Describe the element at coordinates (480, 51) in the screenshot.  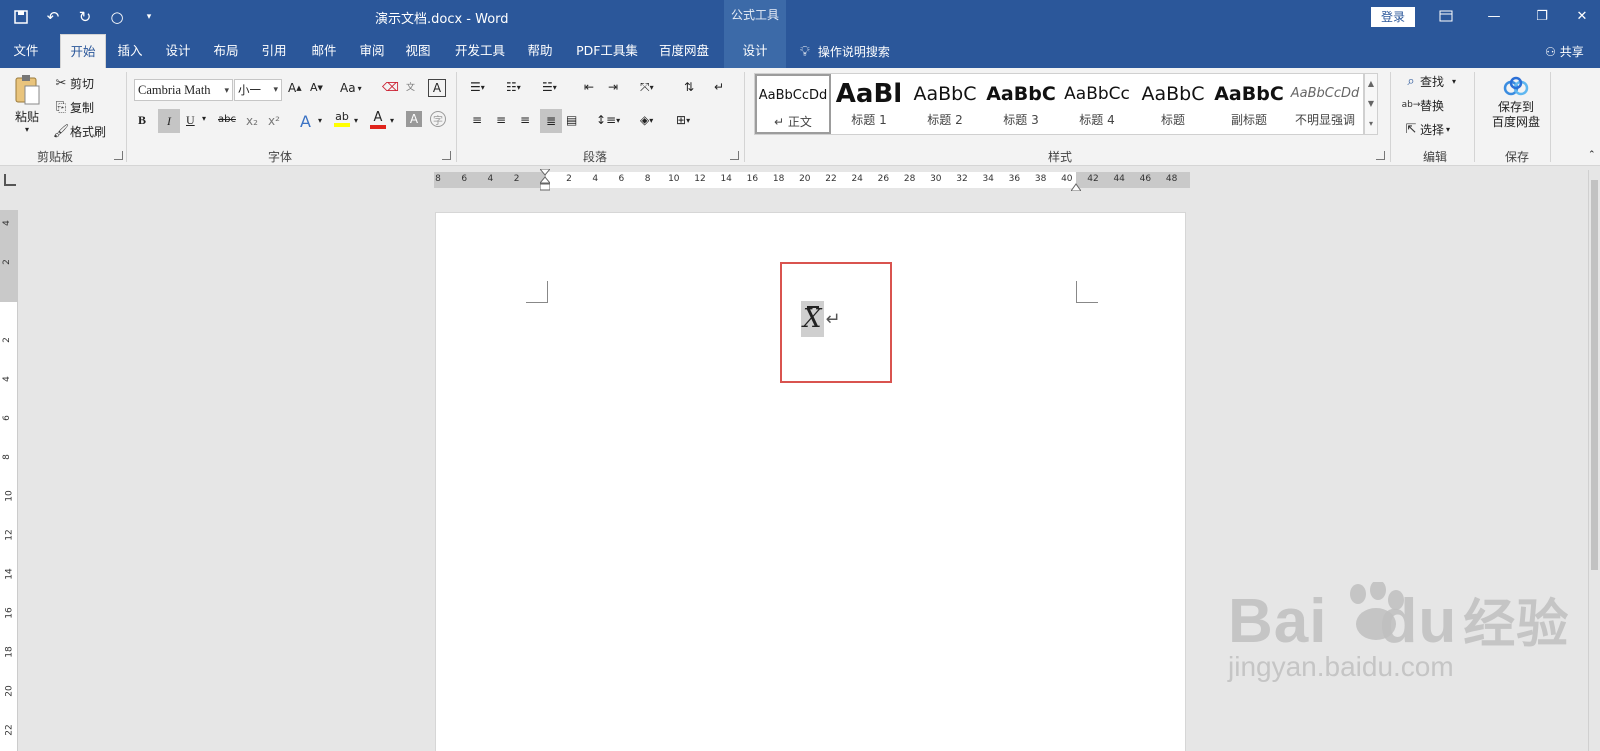
I see `tab-developer: 开发工具` at that location.